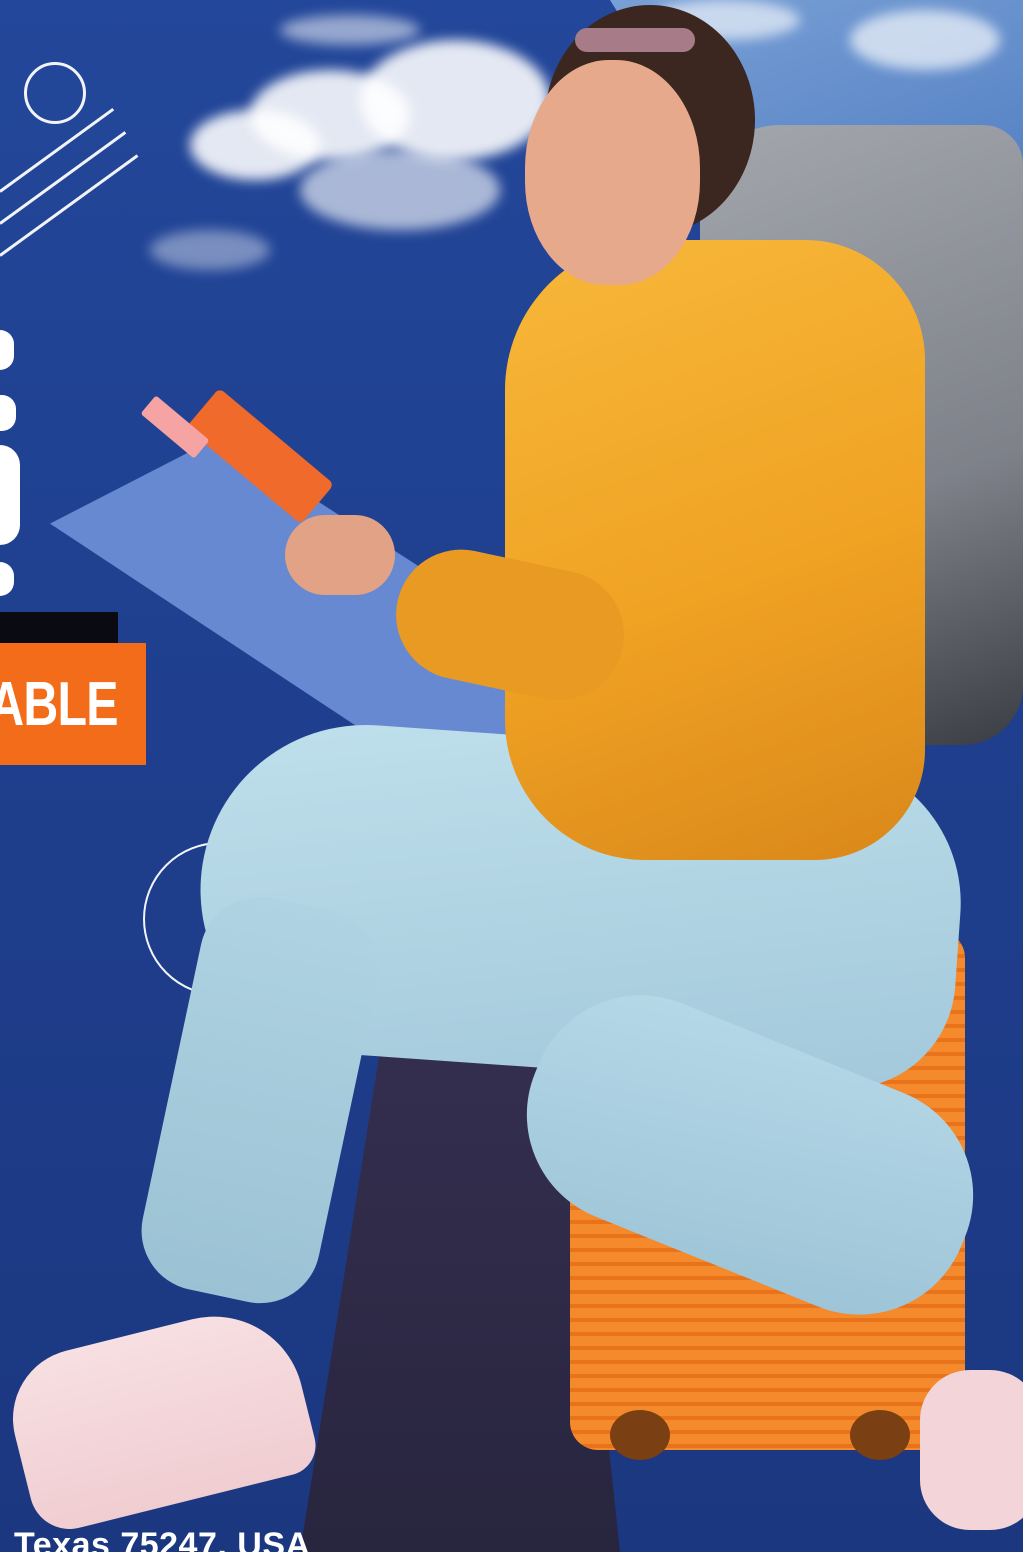 This screenshot has height=1552, width=1023. Describe the element at coordinates (612, 172) in the screenshot. I see `face` at that location.